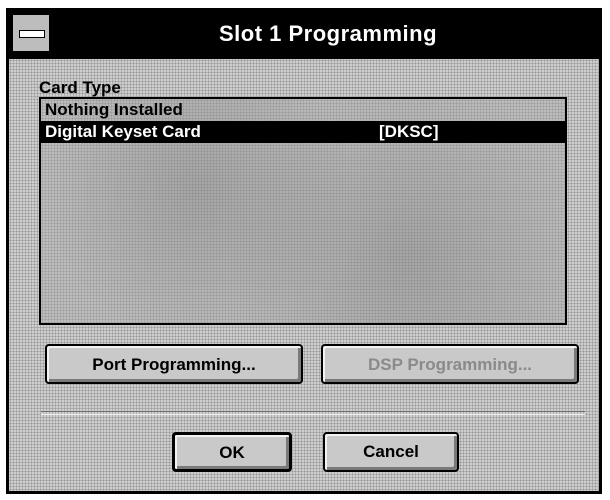  I want to click on cancel-label: Cancel, so click(391, 451).